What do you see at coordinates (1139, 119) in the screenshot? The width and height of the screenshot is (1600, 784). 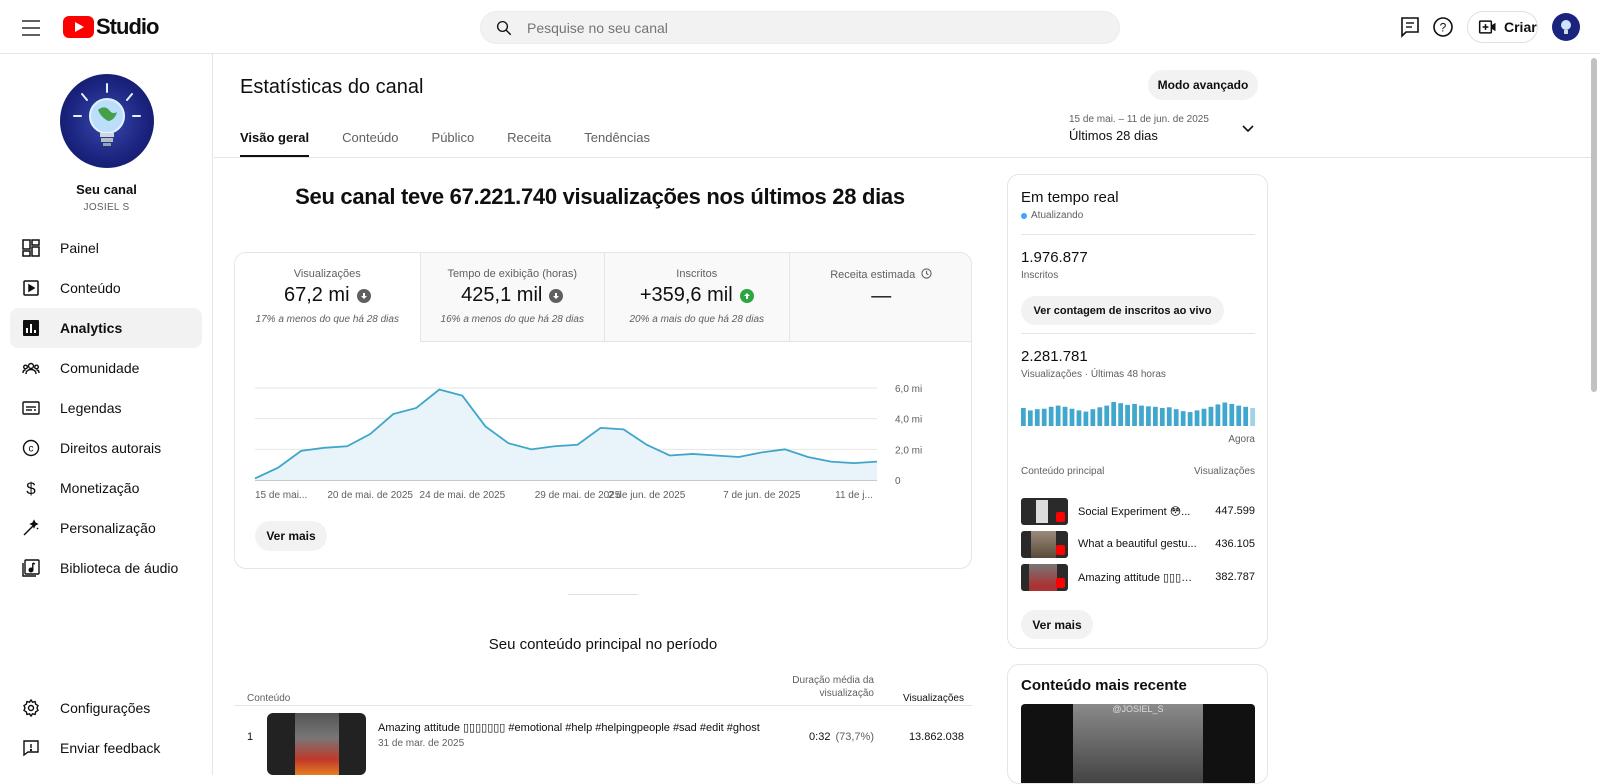 I see `date-range: 15 de mai. – 11 de jun. de 2025` at bounding box center [1139, 119].